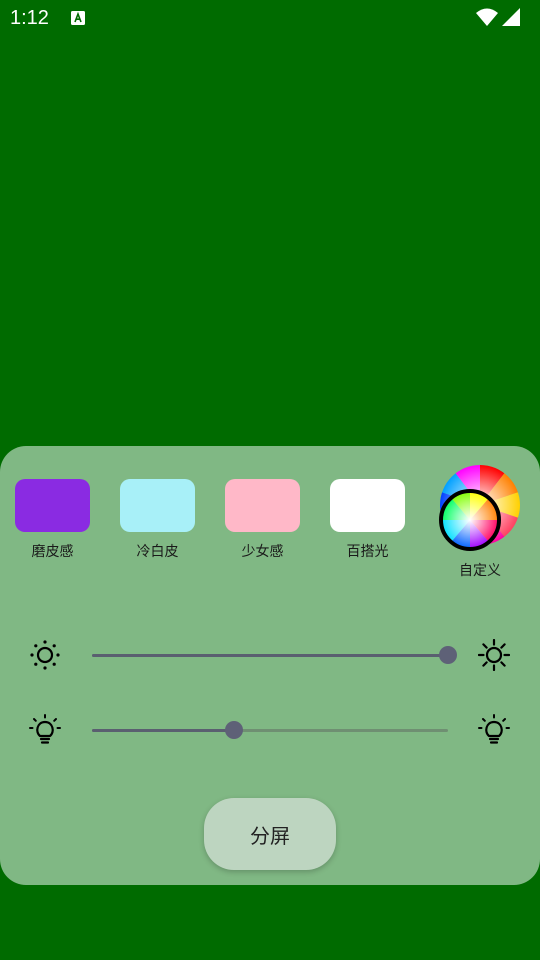 Image resolution: width=540 pixels, height=960 pixels. Describe the element at coordinates (270, 834) in the screenshot. I see `split-screen-button: 分屏` at that location.